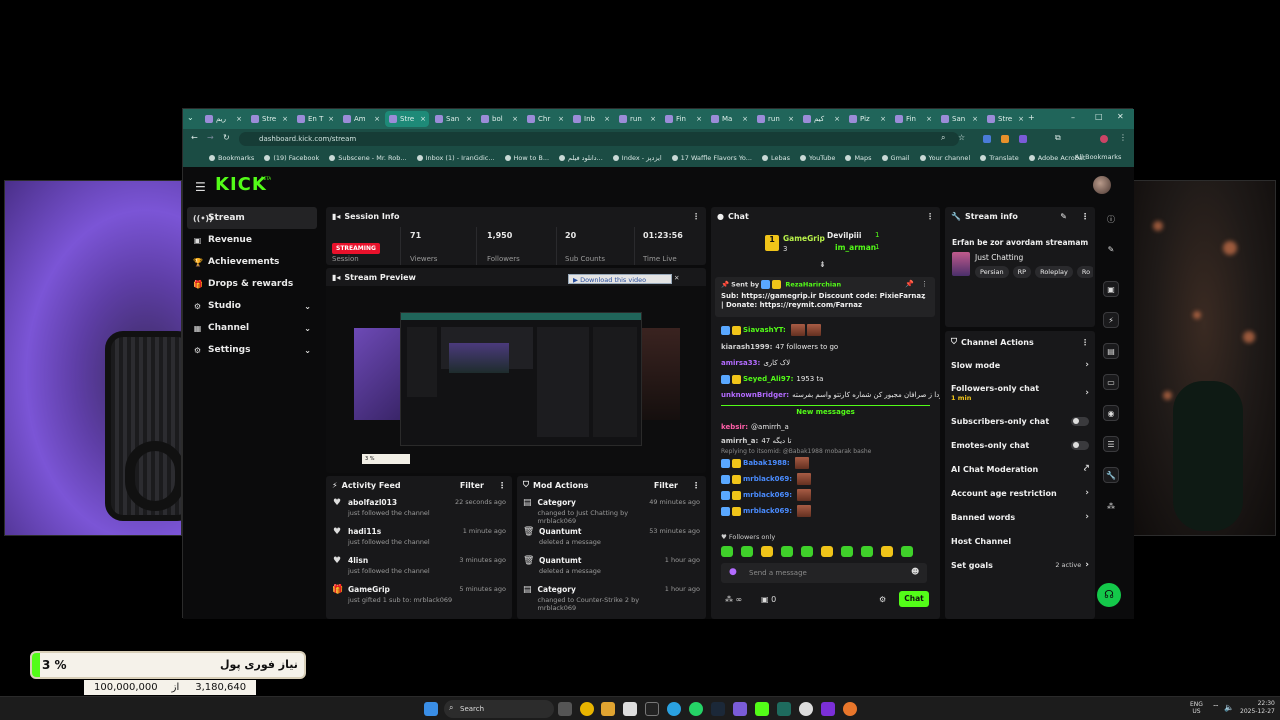  What do you see at coordinates (389, 560) in the screenshot?
I see `activity-user: 4lisn` at bounding box center [389, 560].